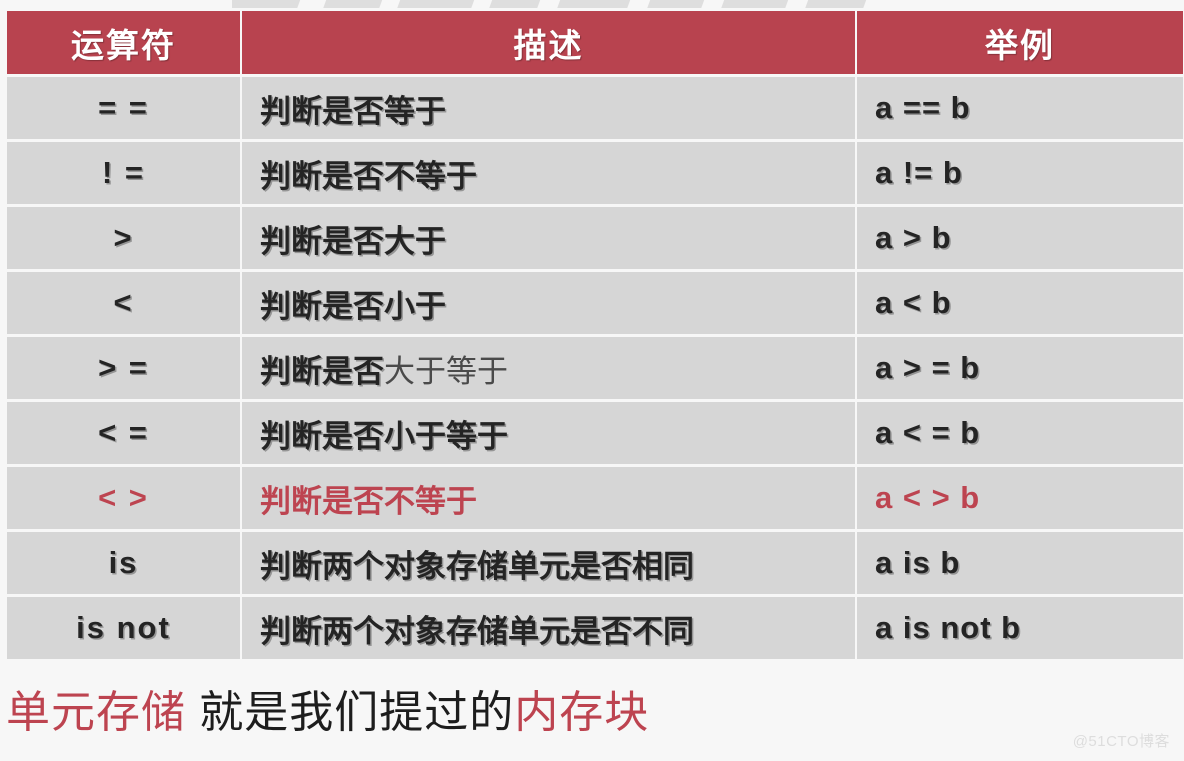 Image resolution: width=1184 pixels, height=761 pixels. What do you see at coordinates (552, 4) in the screenshot?
I see `clipped-top-graphic` at bounding box center [552, 4].